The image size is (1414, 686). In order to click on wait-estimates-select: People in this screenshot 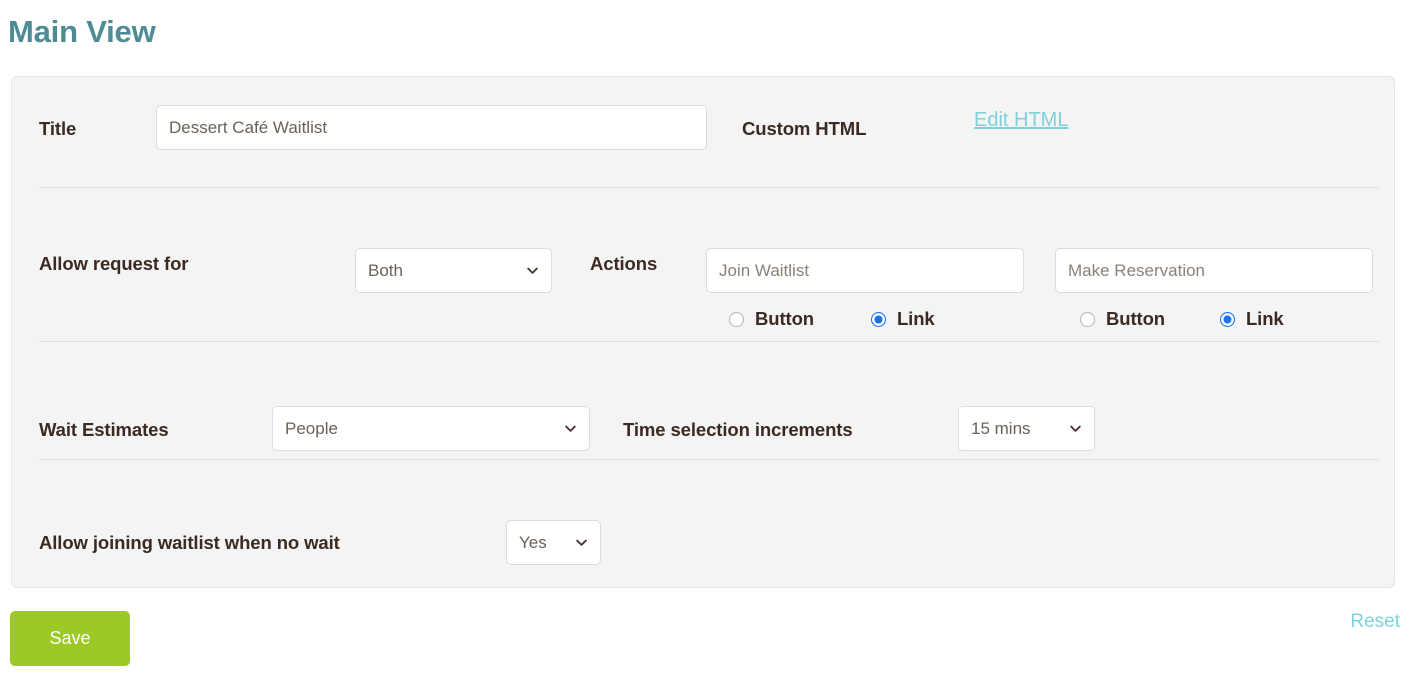, I will do `click(431, 428)`.